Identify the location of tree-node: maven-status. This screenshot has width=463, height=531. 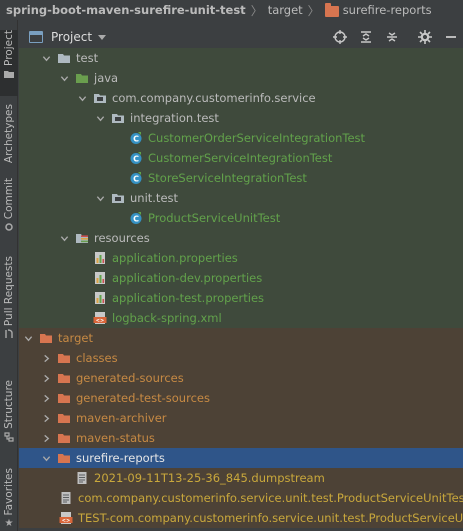
(241, 438).